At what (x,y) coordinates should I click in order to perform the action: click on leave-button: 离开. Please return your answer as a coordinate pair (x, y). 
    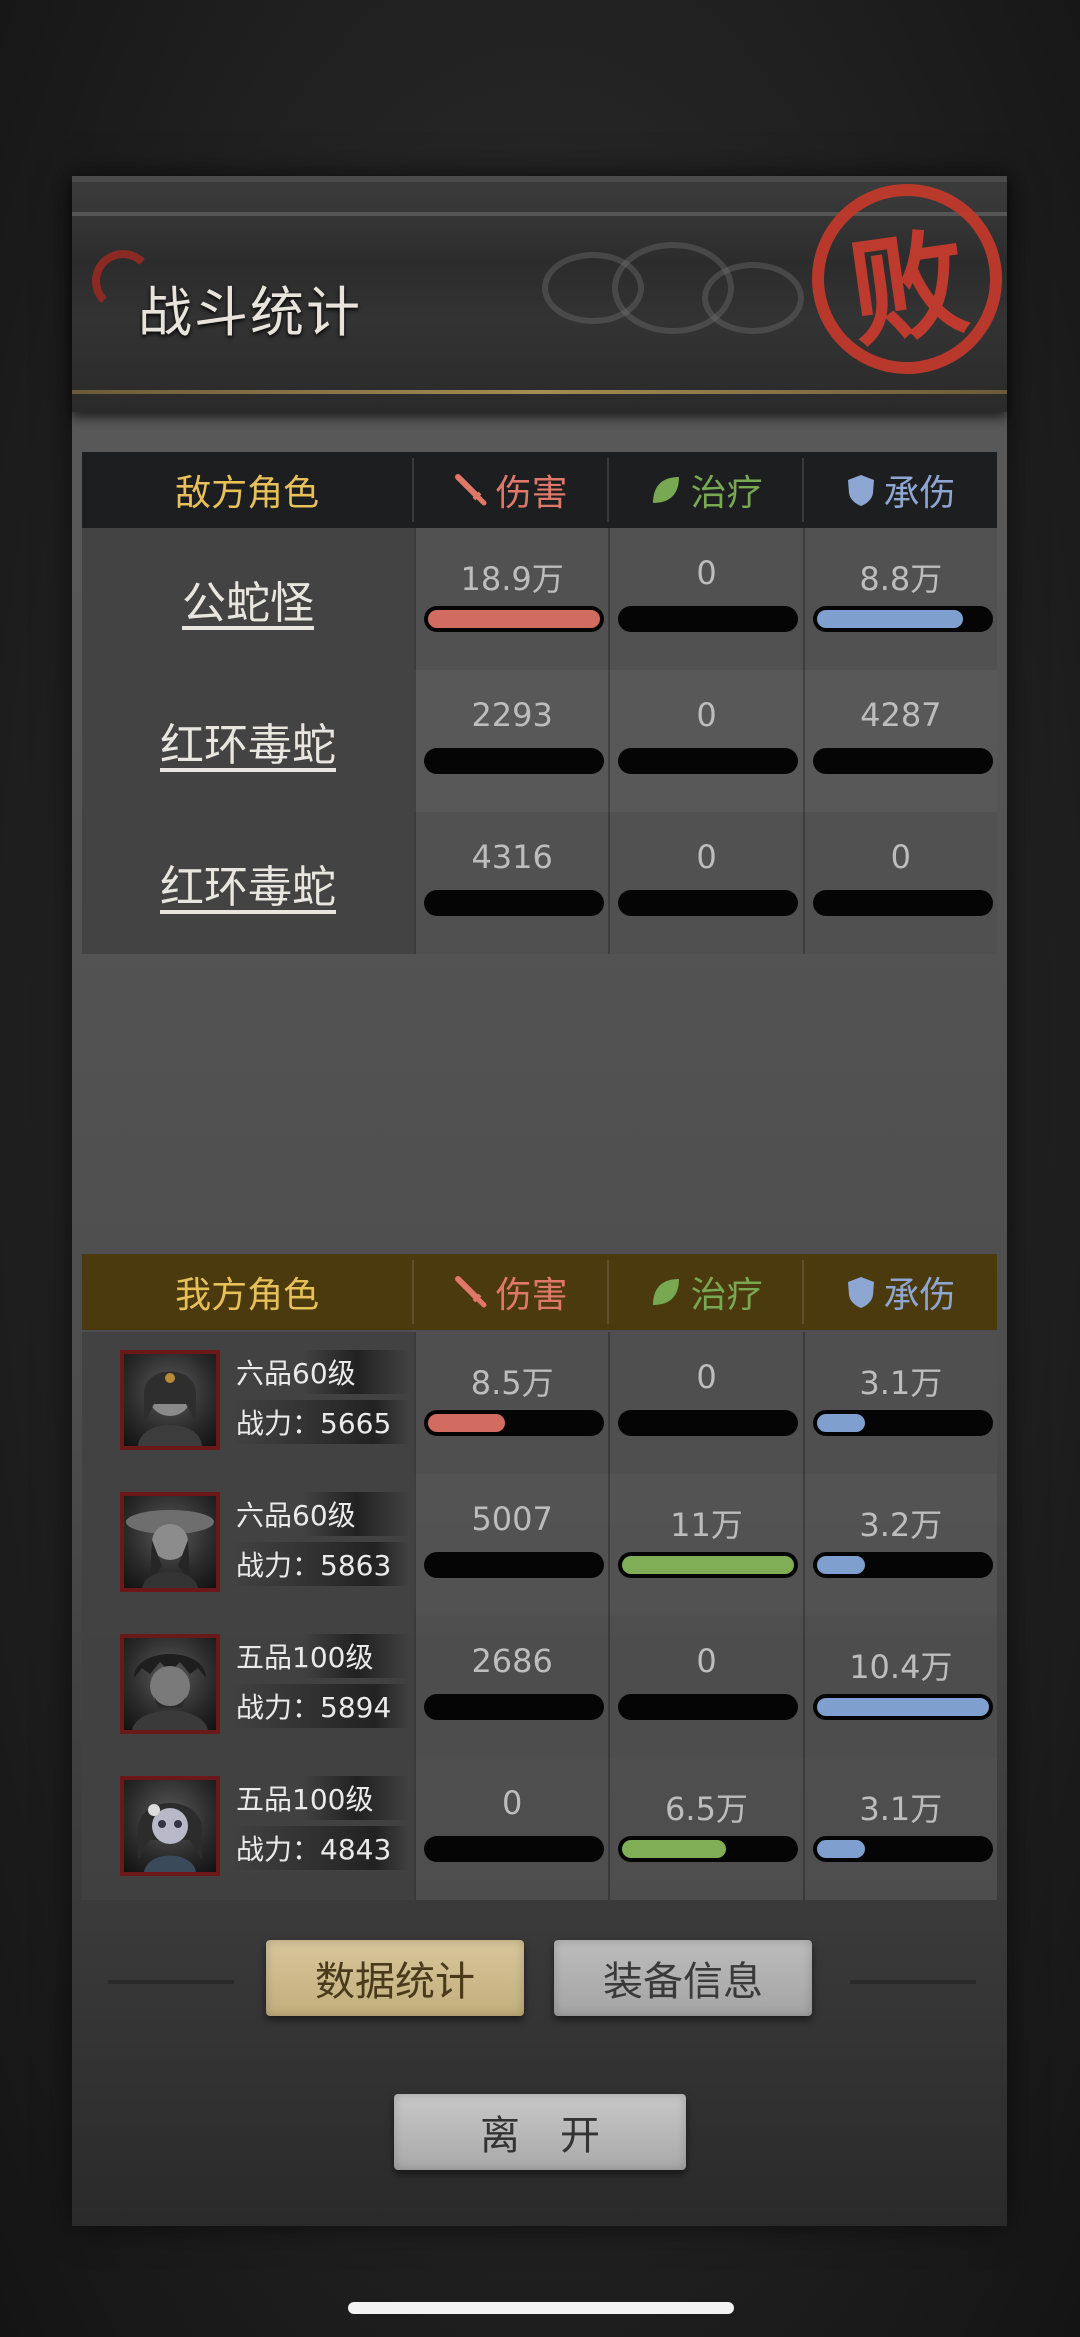
    Looking at the image, I should click on (540, 2132).